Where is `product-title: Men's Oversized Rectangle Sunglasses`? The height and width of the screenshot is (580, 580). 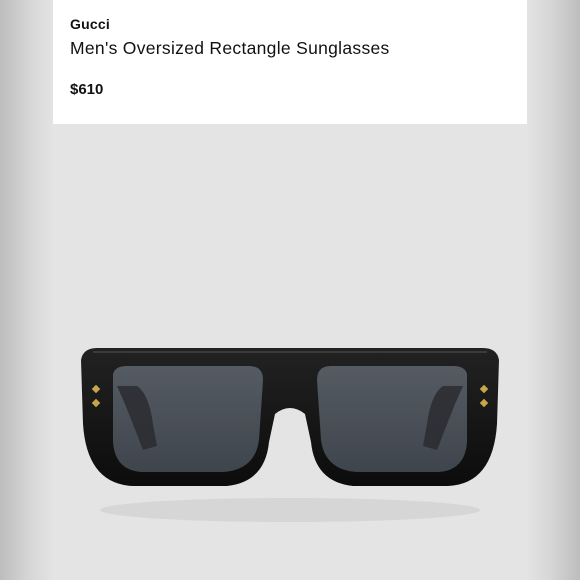 product-title: Men's Oversized Rectangle Sunglasses is located at coordinates (230, 48).